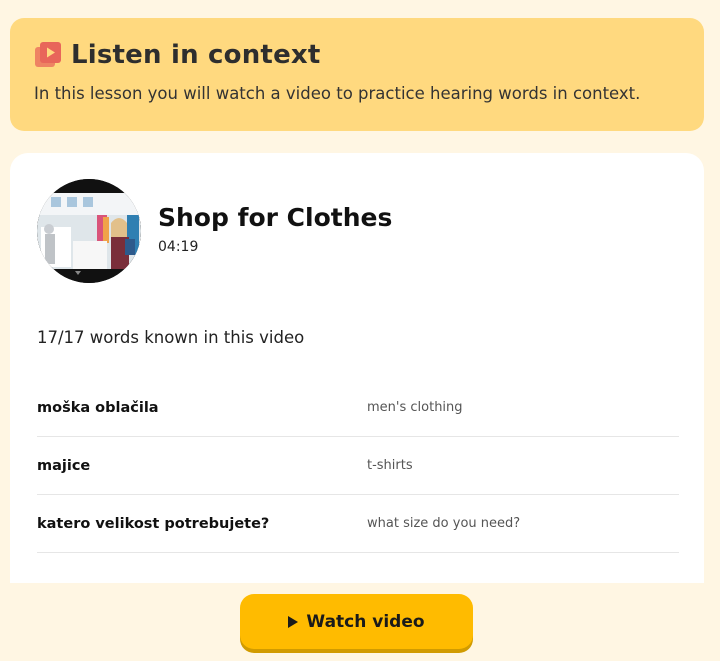 This screenshot has width=720, height=661. I want to click on word-text: katero velikost potrebujete?, so click(153, 523).